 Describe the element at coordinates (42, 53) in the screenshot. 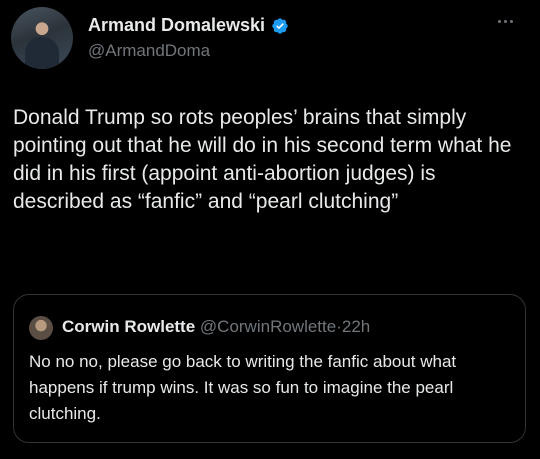

I see `avatar-figure` at that location.